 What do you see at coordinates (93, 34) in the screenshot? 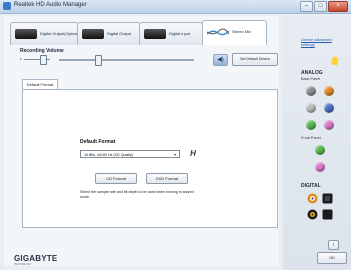
I see `digital-jack-icon` at bounding box center [93, 34].